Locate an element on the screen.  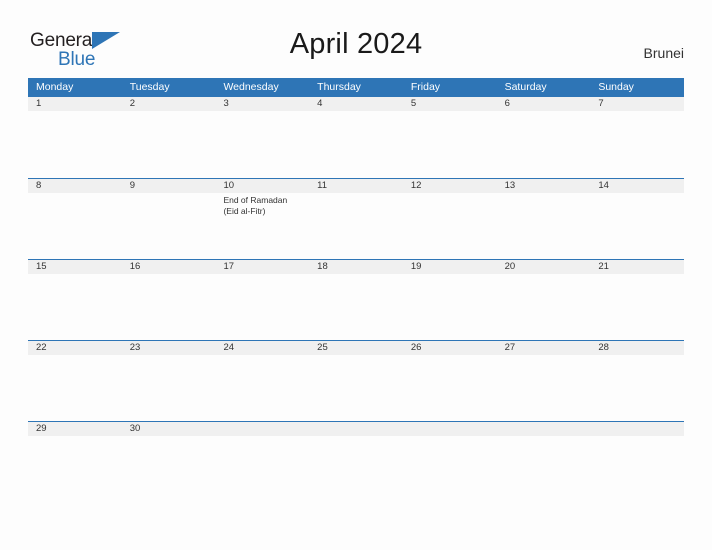
day-number: 5 is located at coordinates (450, 104).